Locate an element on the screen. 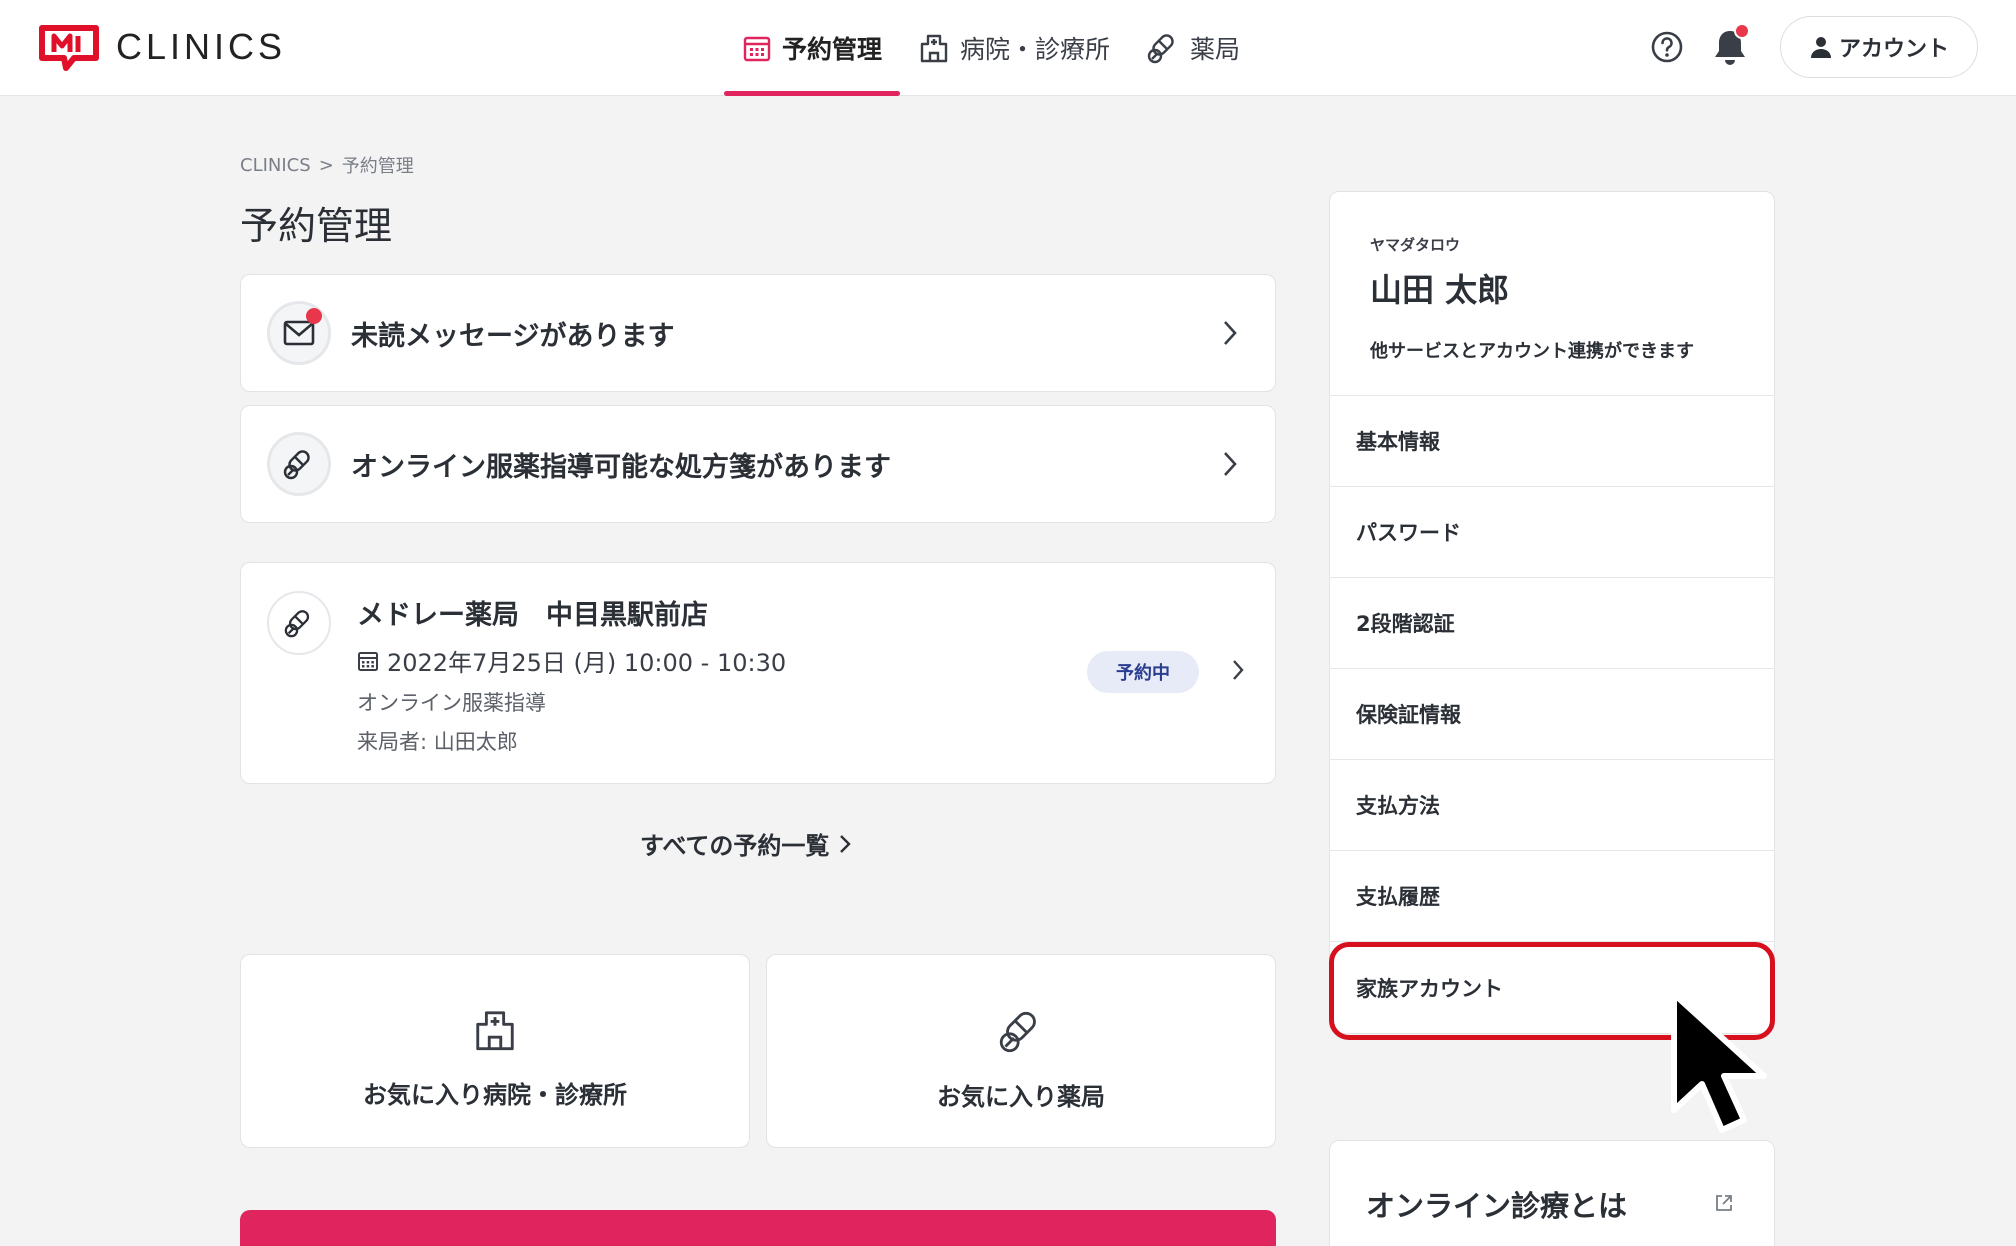 Image resolution: width=2016 pixels, height=1246 pixels. appointment-datetime-row: 2022年7月25日 (月) 10:00 - 10:30 is located at coordinates (571, 660).